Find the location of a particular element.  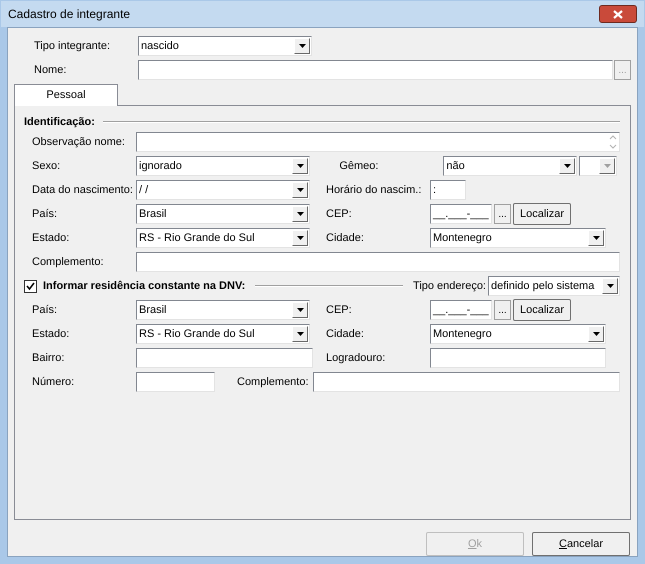

tab: Pessoal is located at coordinates (66, 95).